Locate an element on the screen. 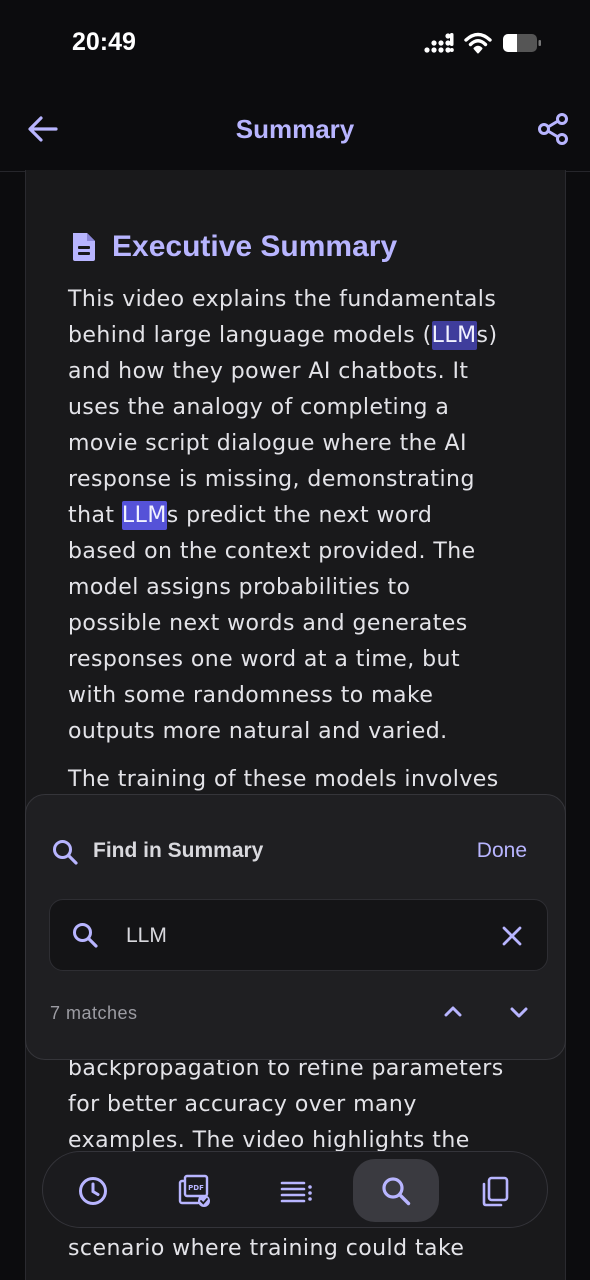 The width and height of the screenshot is (590, 1280). paragraph-line: responses one word at a time, but is located at coordinates (264, 659).